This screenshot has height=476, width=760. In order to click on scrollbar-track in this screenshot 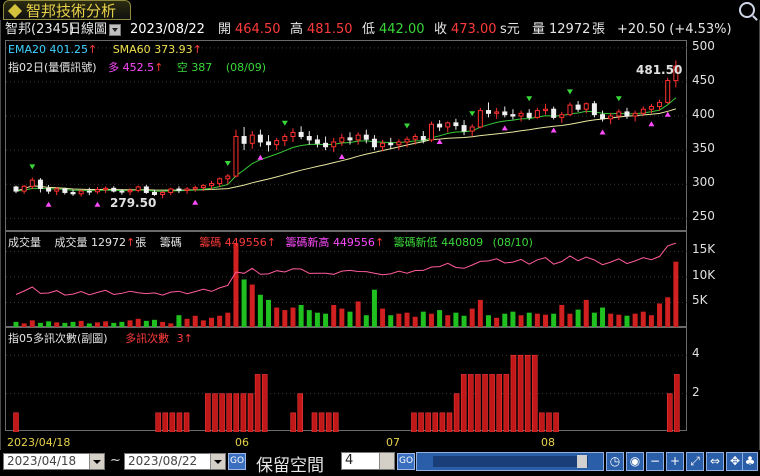, I will do `click(510, 461)`.